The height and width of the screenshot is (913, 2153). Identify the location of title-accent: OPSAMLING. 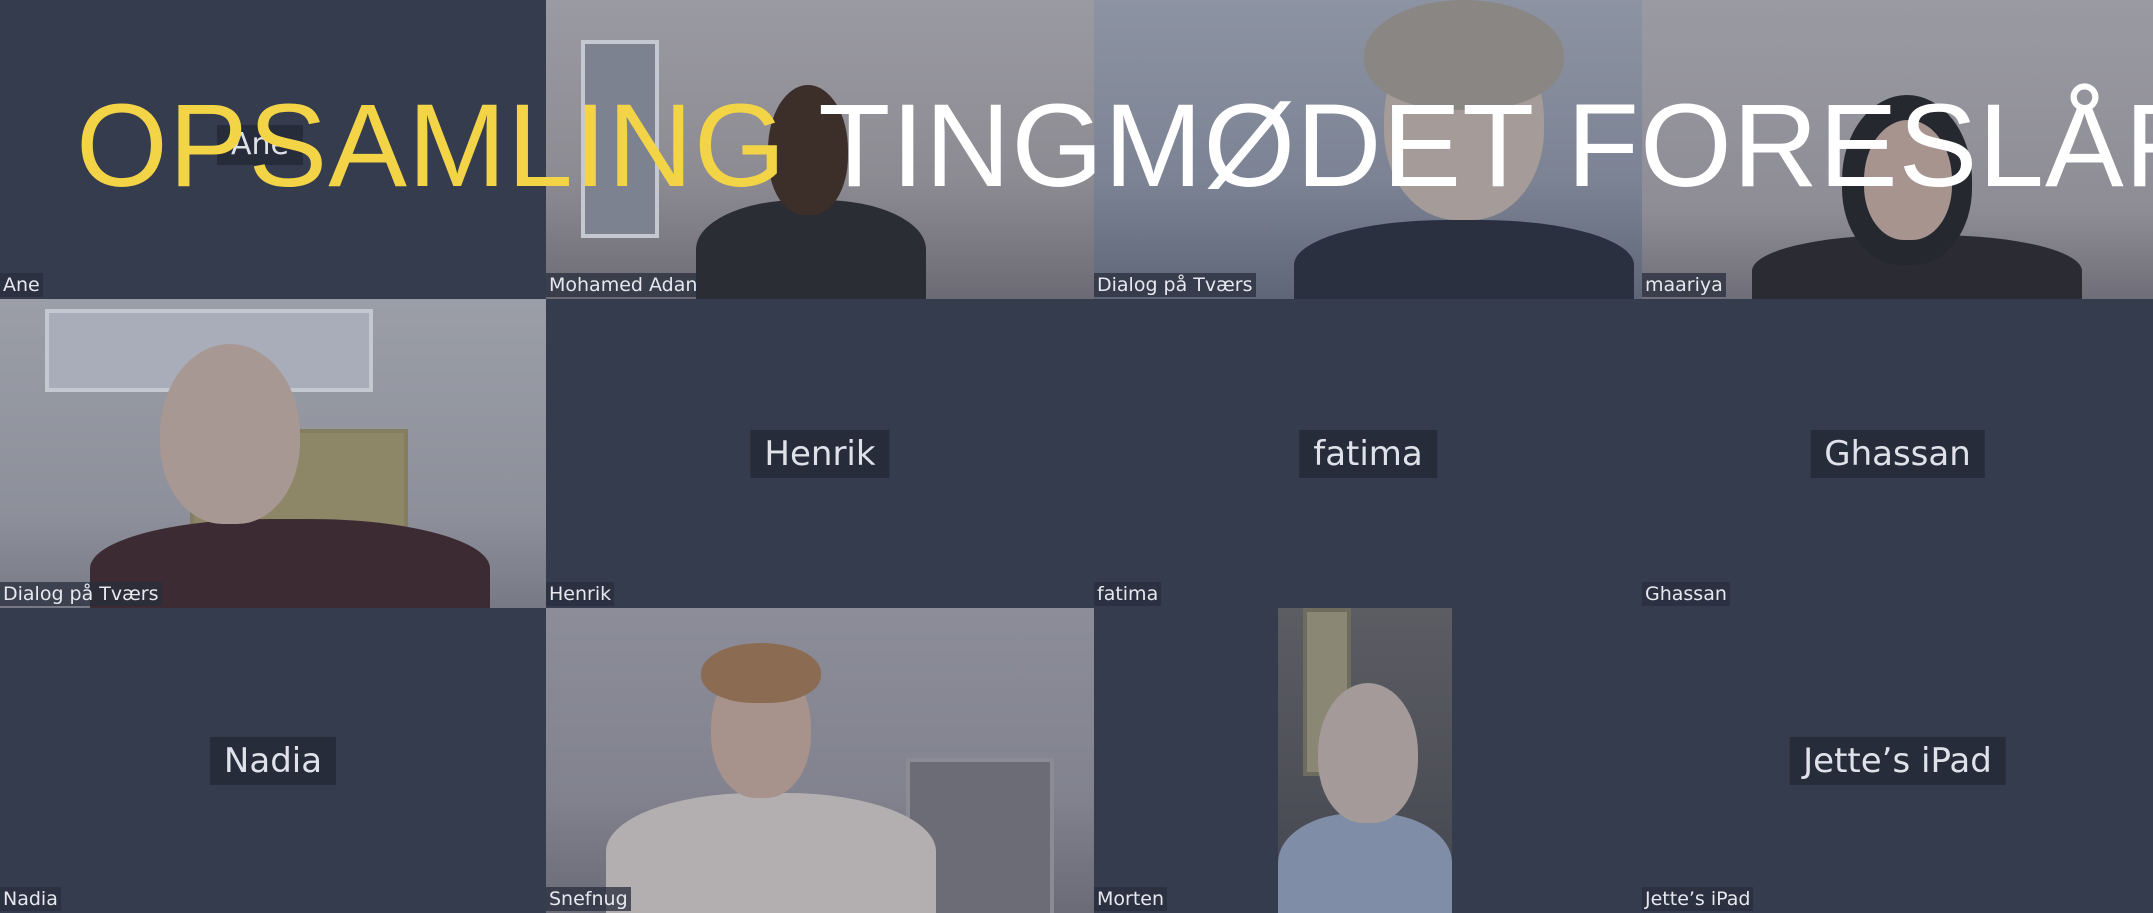
(431, 146).